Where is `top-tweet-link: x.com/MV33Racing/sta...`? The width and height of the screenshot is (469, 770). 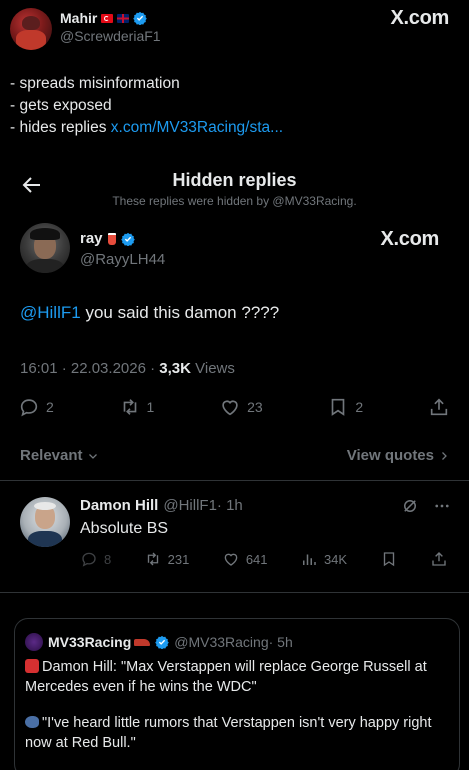 top-tweet-link: x.com/MV33Racing/sta... is located at coordinates (197, 127).